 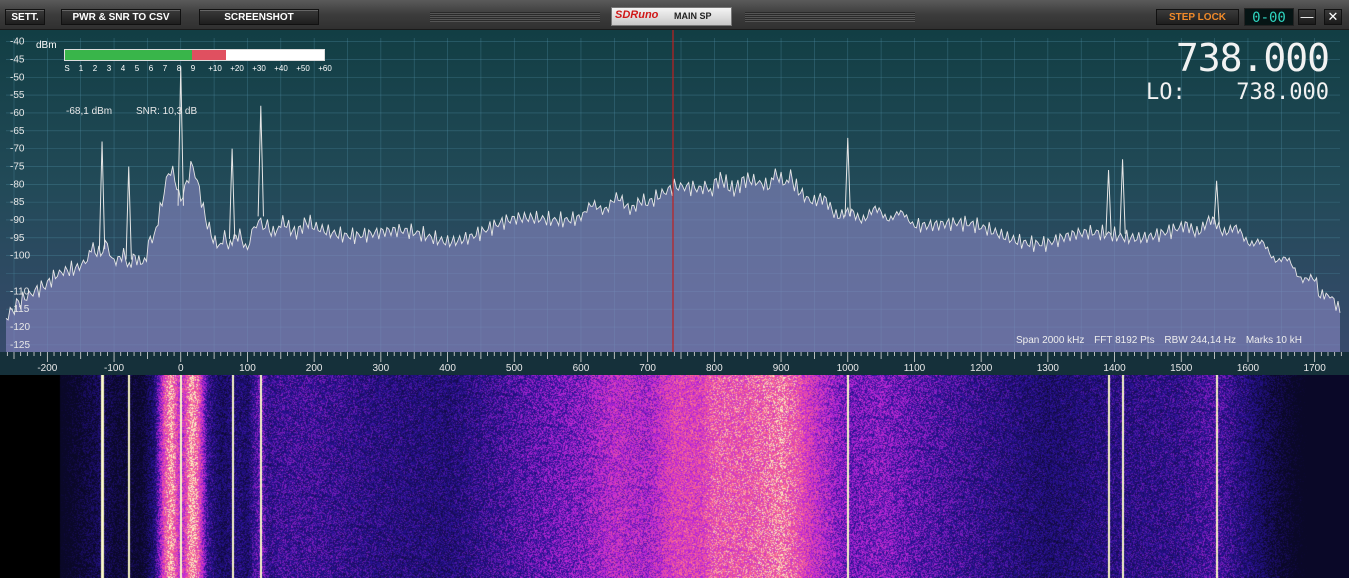 What do you see at coordinates (151, 68) in the screenshot?
I see `smeter-scale-label: 6` at bounding box center [151, 68].